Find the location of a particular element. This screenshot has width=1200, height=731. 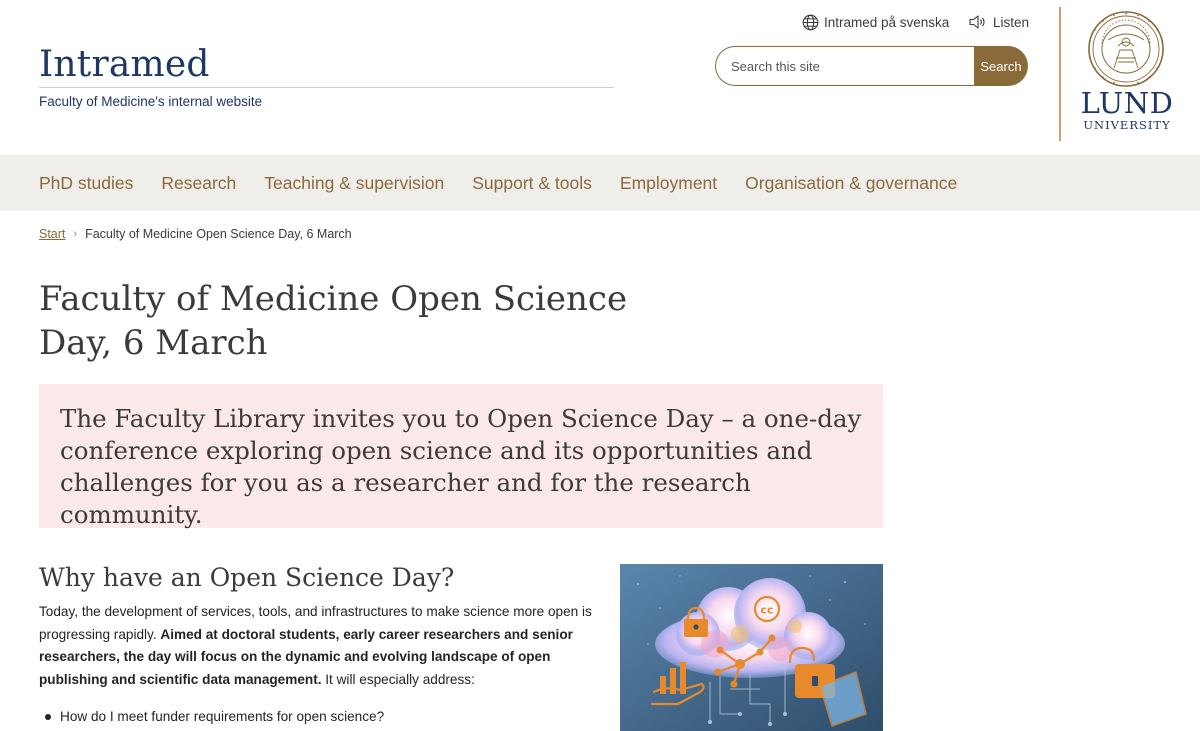

search-form: Search is located at coordinates (871, 66).